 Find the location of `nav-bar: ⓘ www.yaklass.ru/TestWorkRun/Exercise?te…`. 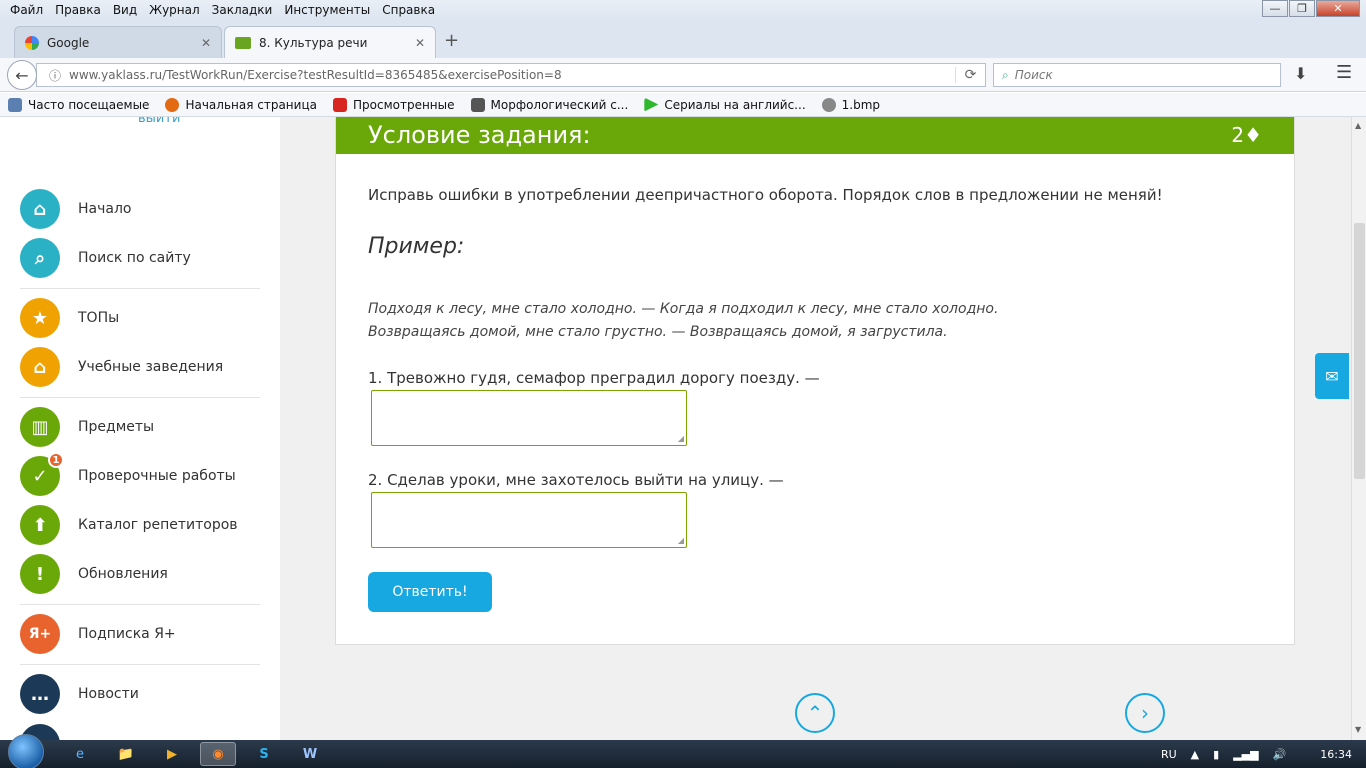

nav-bar: ⓘ www.yaklass.ru/TestWorkRun/Exercise?te… is located at coordinates (683, 75).